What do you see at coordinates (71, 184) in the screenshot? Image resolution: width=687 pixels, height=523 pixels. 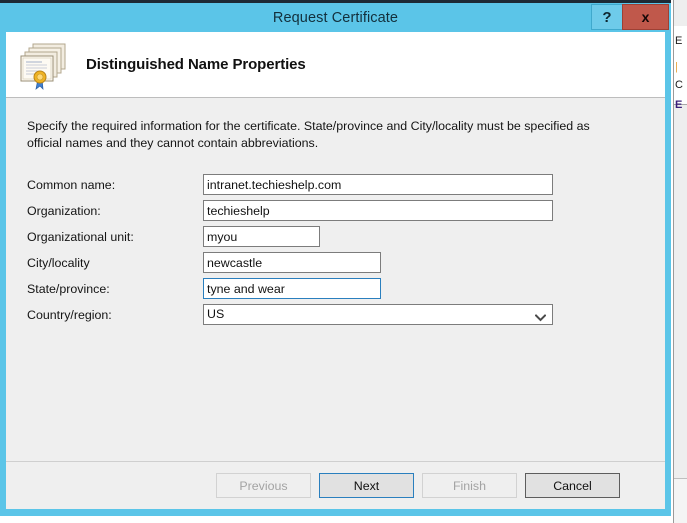 I see `label-common-name: Common name:` at bounding box center [71, 184].